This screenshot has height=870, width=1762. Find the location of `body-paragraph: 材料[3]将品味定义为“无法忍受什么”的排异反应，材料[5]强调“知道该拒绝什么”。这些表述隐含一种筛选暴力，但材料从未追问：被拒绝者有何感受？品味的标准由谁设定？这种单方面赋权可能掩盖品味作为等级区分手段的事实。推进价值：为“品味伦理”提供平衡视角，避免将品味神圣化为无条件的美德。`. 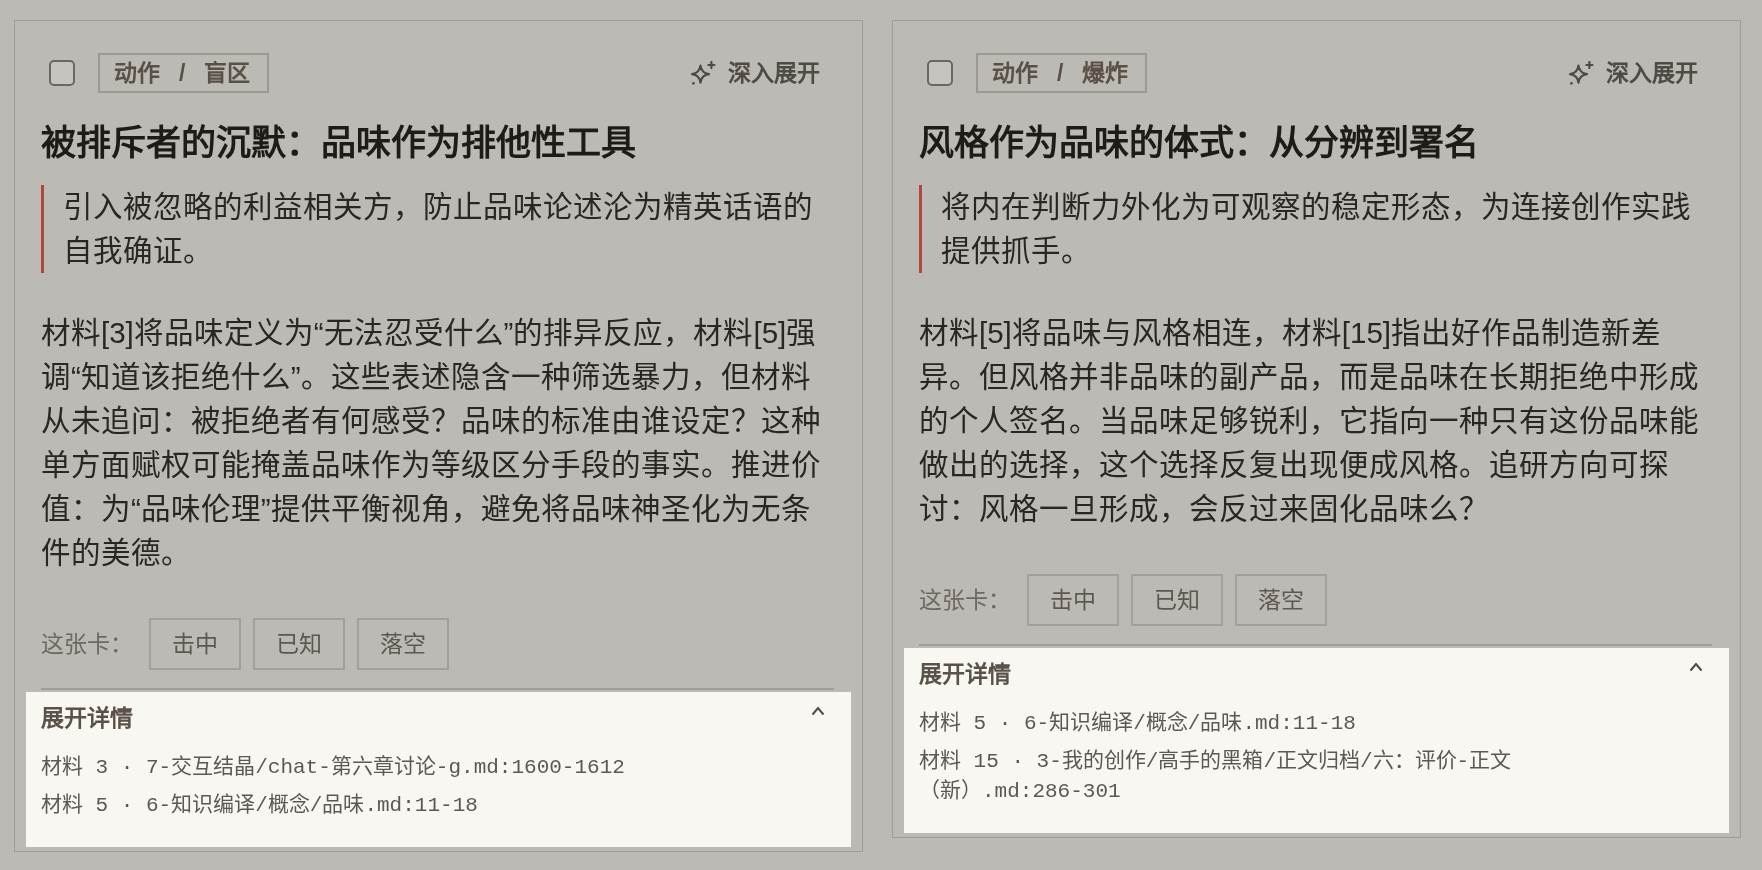

body-paragraph: 材料[3]将品味定义为“无法忍受什么”的排异反应，材料[5]强调“知道该拒绝什么”。这些表述隐含一种筛选暴力，但材料从未追问：被拒绝者有何感受？品味的标准由谁设定？这种单方面赋权可能掩盖品味作为等级区分手段的事实。推进价值：为“品味伦理”提供平衡视角，避免将品味神圣化为无条件的美德。 is located at coordinates (431, 443).